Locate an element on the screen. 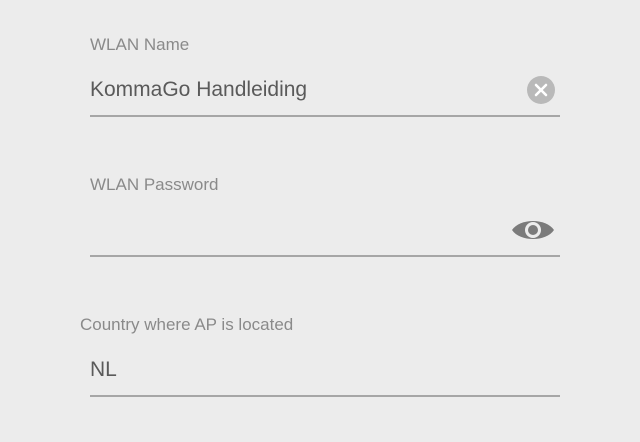 The height and width of the screenshot is (442, 640). country-label: Country where AP is located is located at coordinates (187, 324).